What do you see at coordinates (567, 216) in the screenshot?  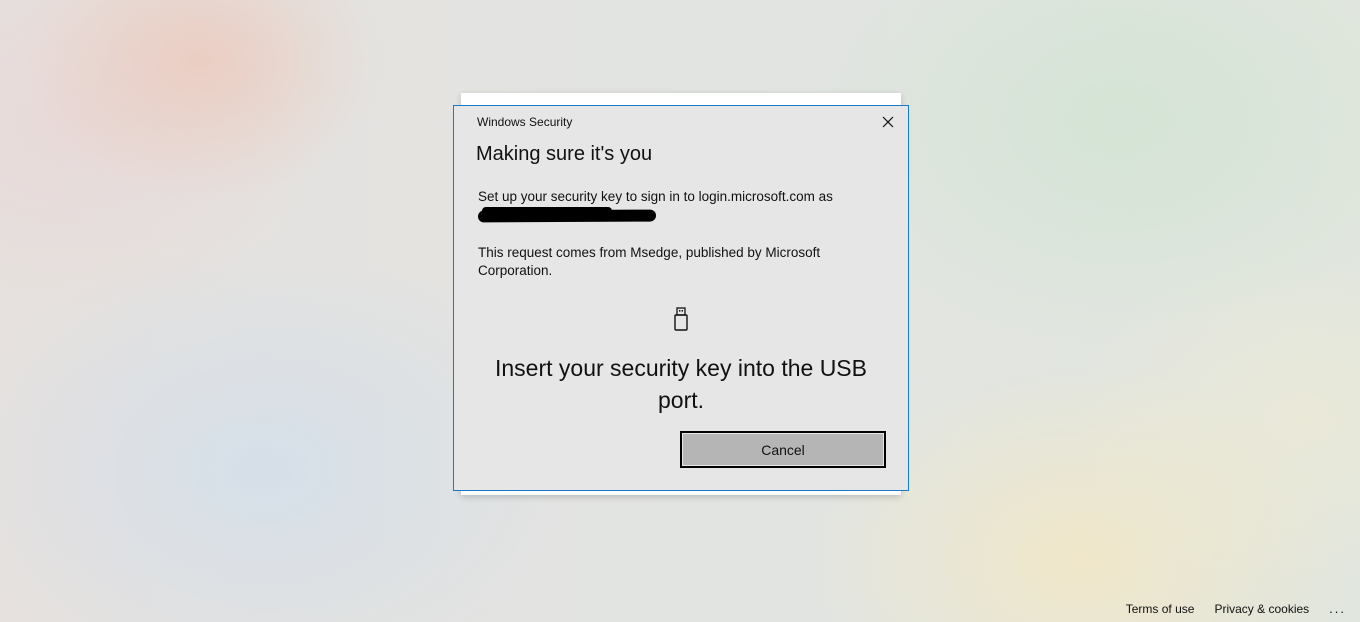 I see `redacted-account-mark` at bounding box center [567, 216].